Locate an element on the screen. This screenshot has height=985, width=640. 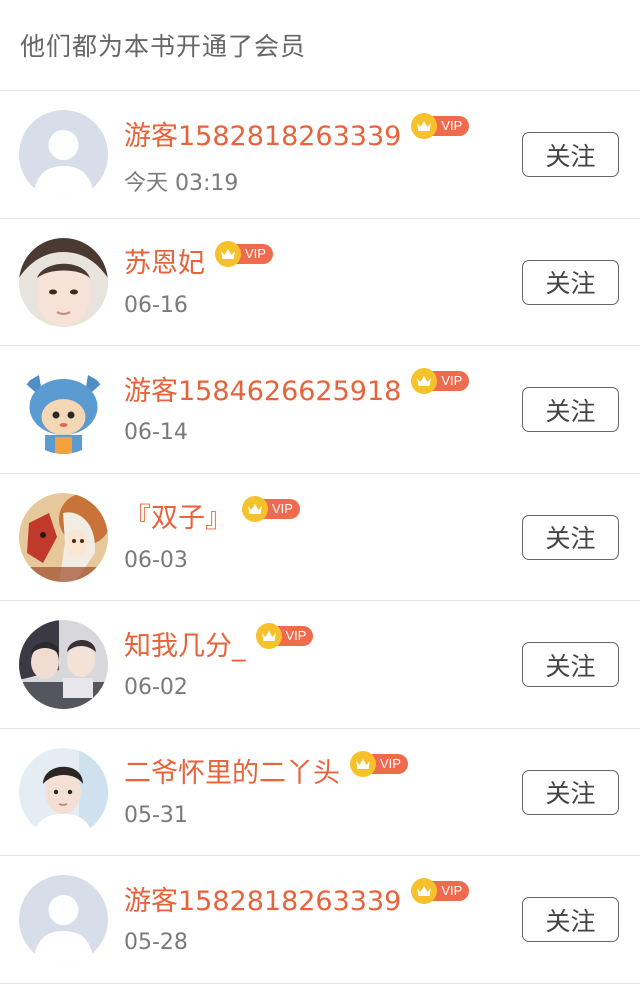
user-name: 知我几分_ is located at coordinates (185, 643).